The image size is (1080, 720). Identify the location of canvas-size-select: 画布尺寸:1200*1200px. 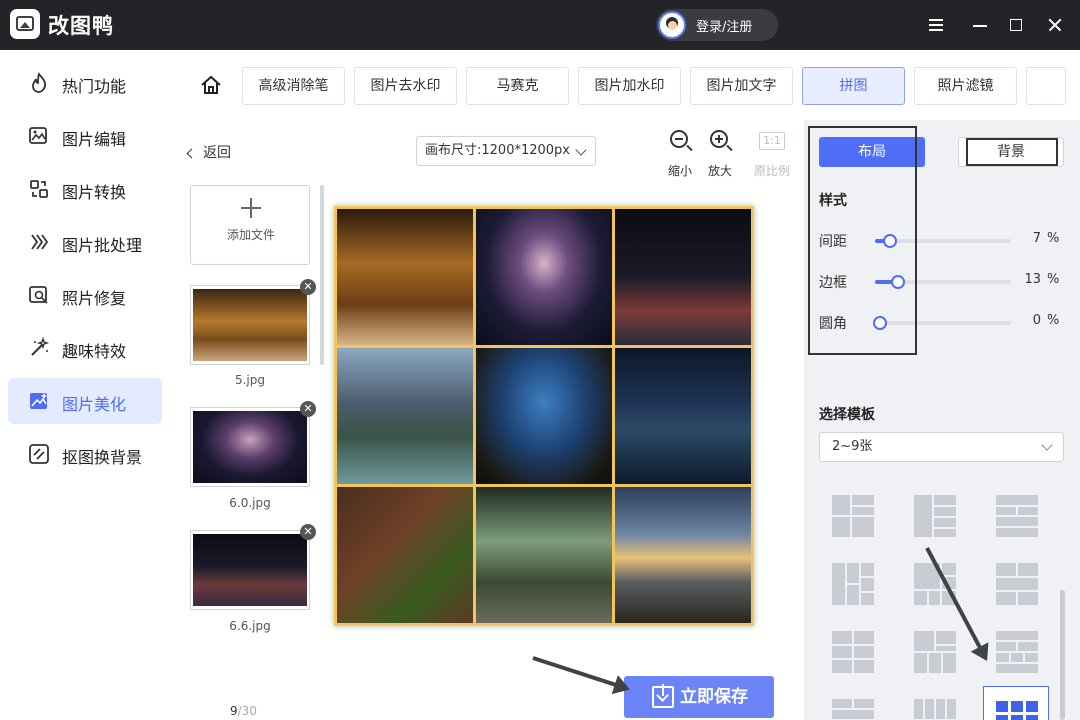
(506, 151).